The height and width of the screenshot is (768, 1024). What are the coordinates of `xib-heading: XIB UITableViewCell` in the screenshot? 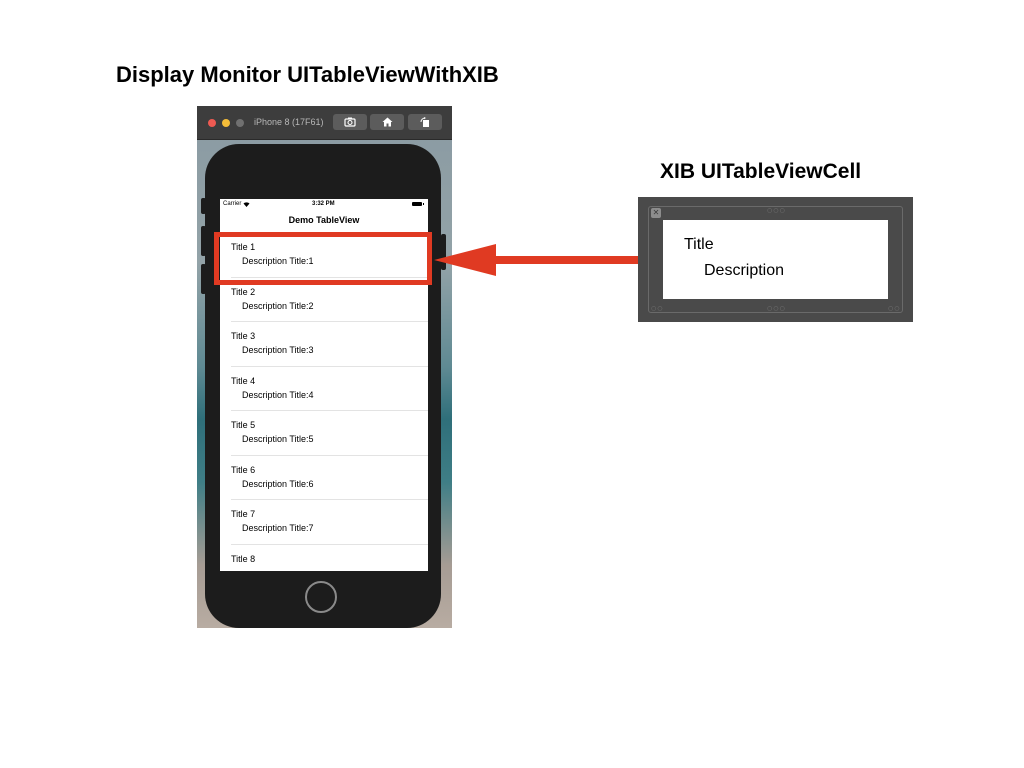 It's located at (761, 171).